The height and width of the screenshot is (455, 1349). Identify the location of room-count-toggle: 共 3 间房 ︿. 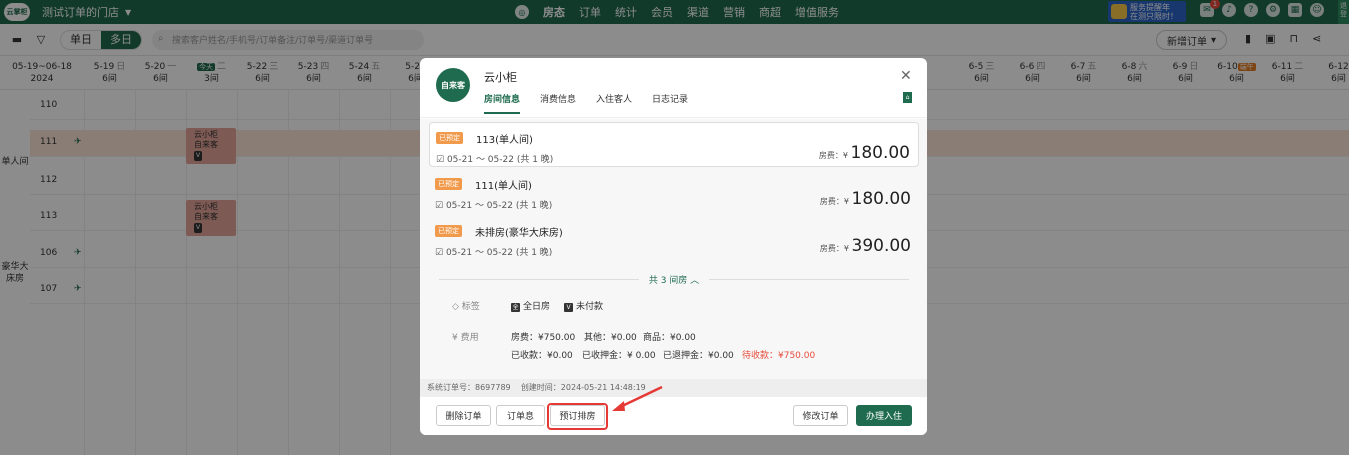
(674, 279).